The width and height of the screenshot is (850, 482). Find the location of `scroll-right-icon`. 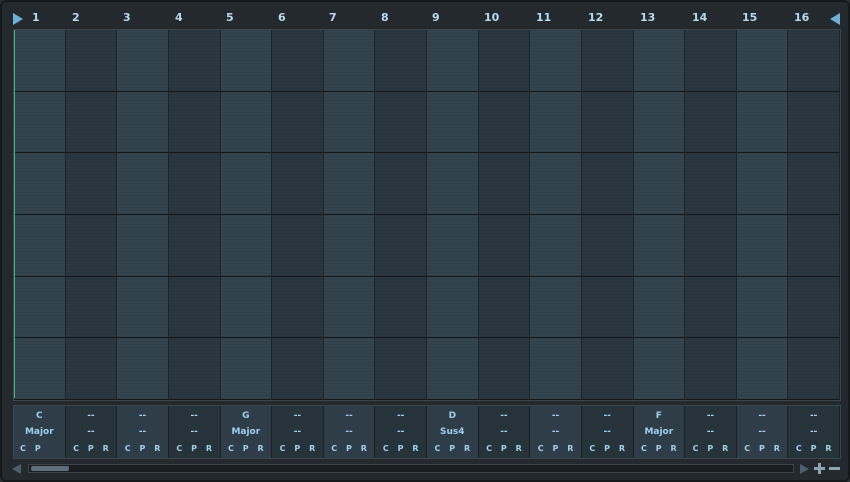

scroll-right-icon is located at coordinates (804, 469).